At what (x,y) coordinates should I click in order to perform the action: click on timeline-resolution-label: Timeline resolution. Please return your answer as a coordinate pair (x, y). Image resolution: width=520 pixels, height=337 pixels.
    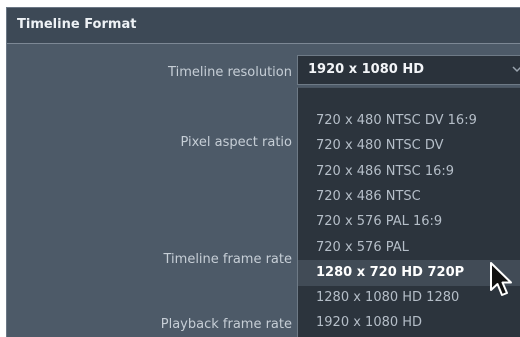
    Looking at the image, I should click on (230, 72).